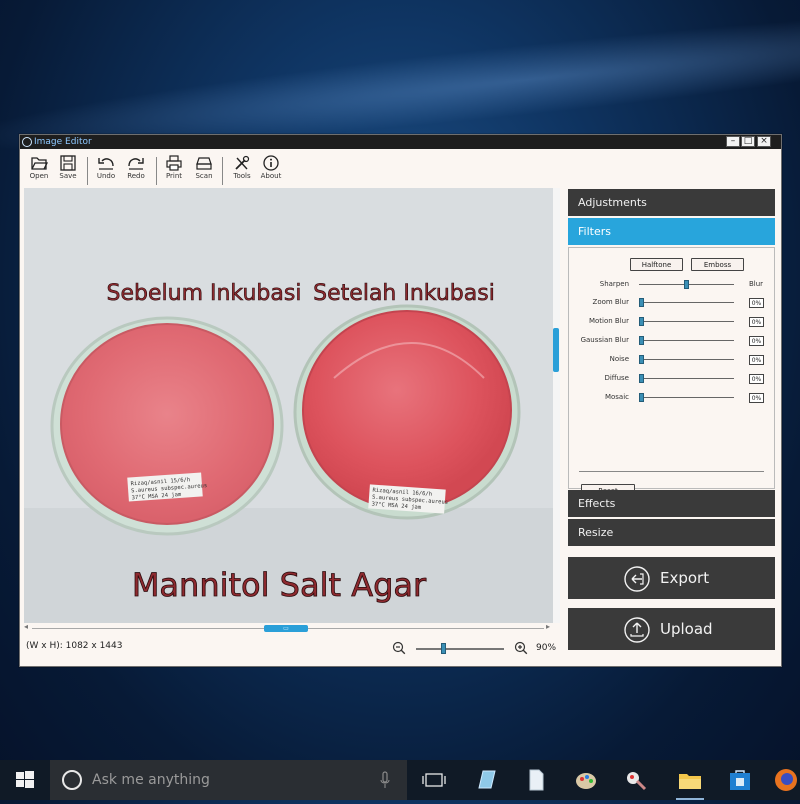 This screenshot has height=804, width=800. I want to click on file-explorer-icon, so click(690, 783).